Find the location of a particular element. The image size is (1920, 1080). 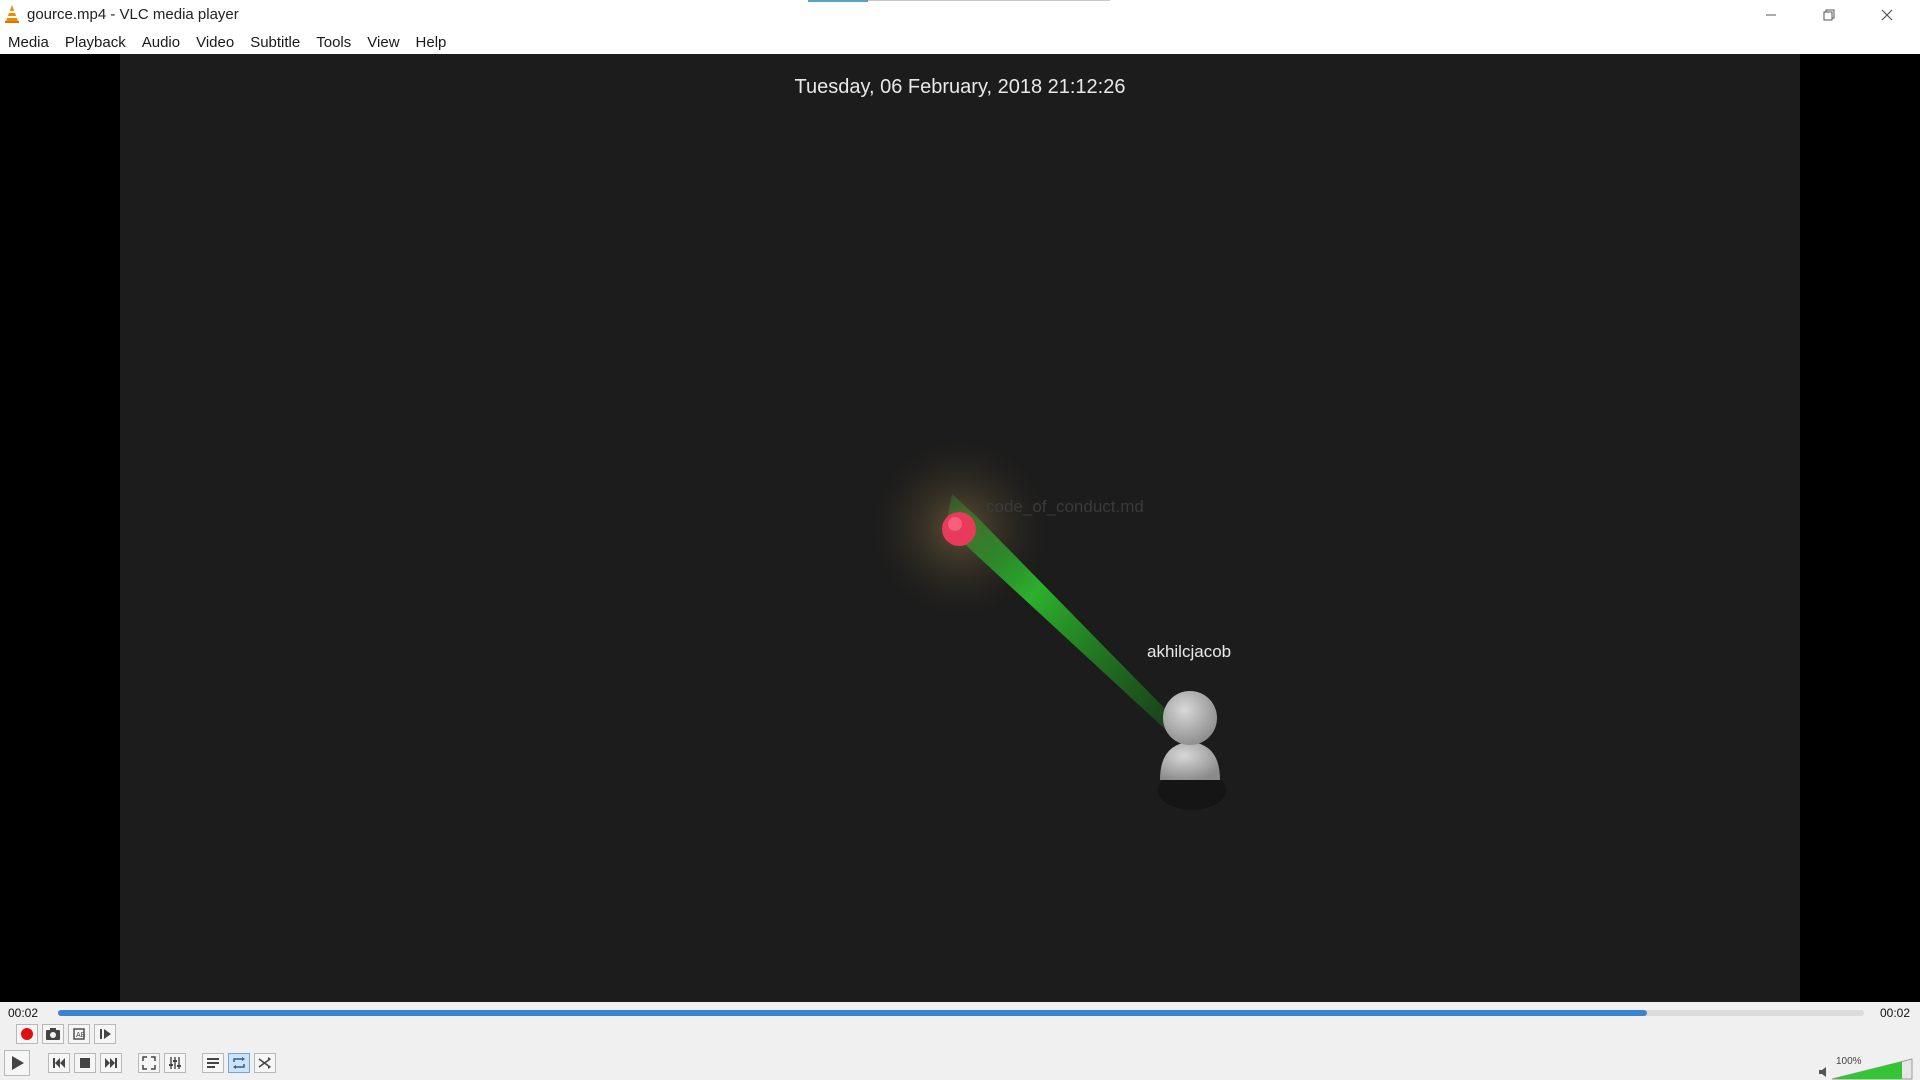

menu-help: Help is located at coordinates (431, 42).